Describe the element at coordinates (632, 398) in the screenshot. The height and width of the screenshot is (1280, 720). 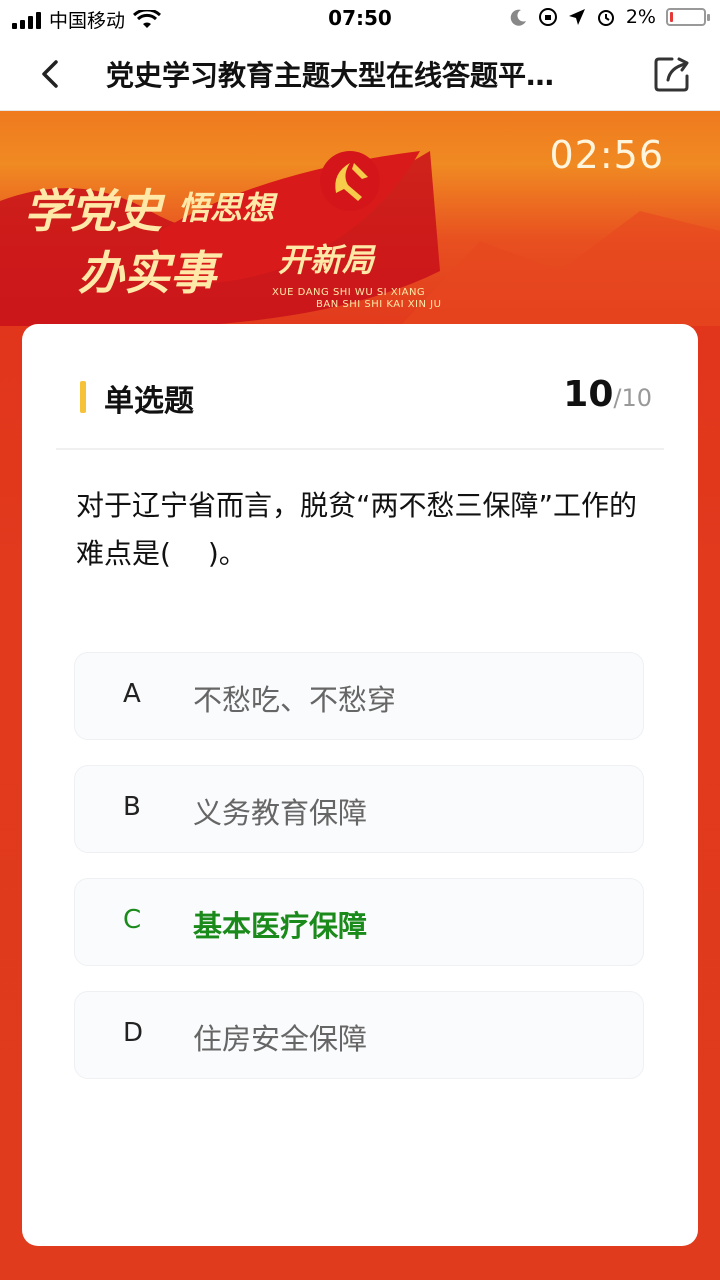
I see `question-total: /10` at that location.